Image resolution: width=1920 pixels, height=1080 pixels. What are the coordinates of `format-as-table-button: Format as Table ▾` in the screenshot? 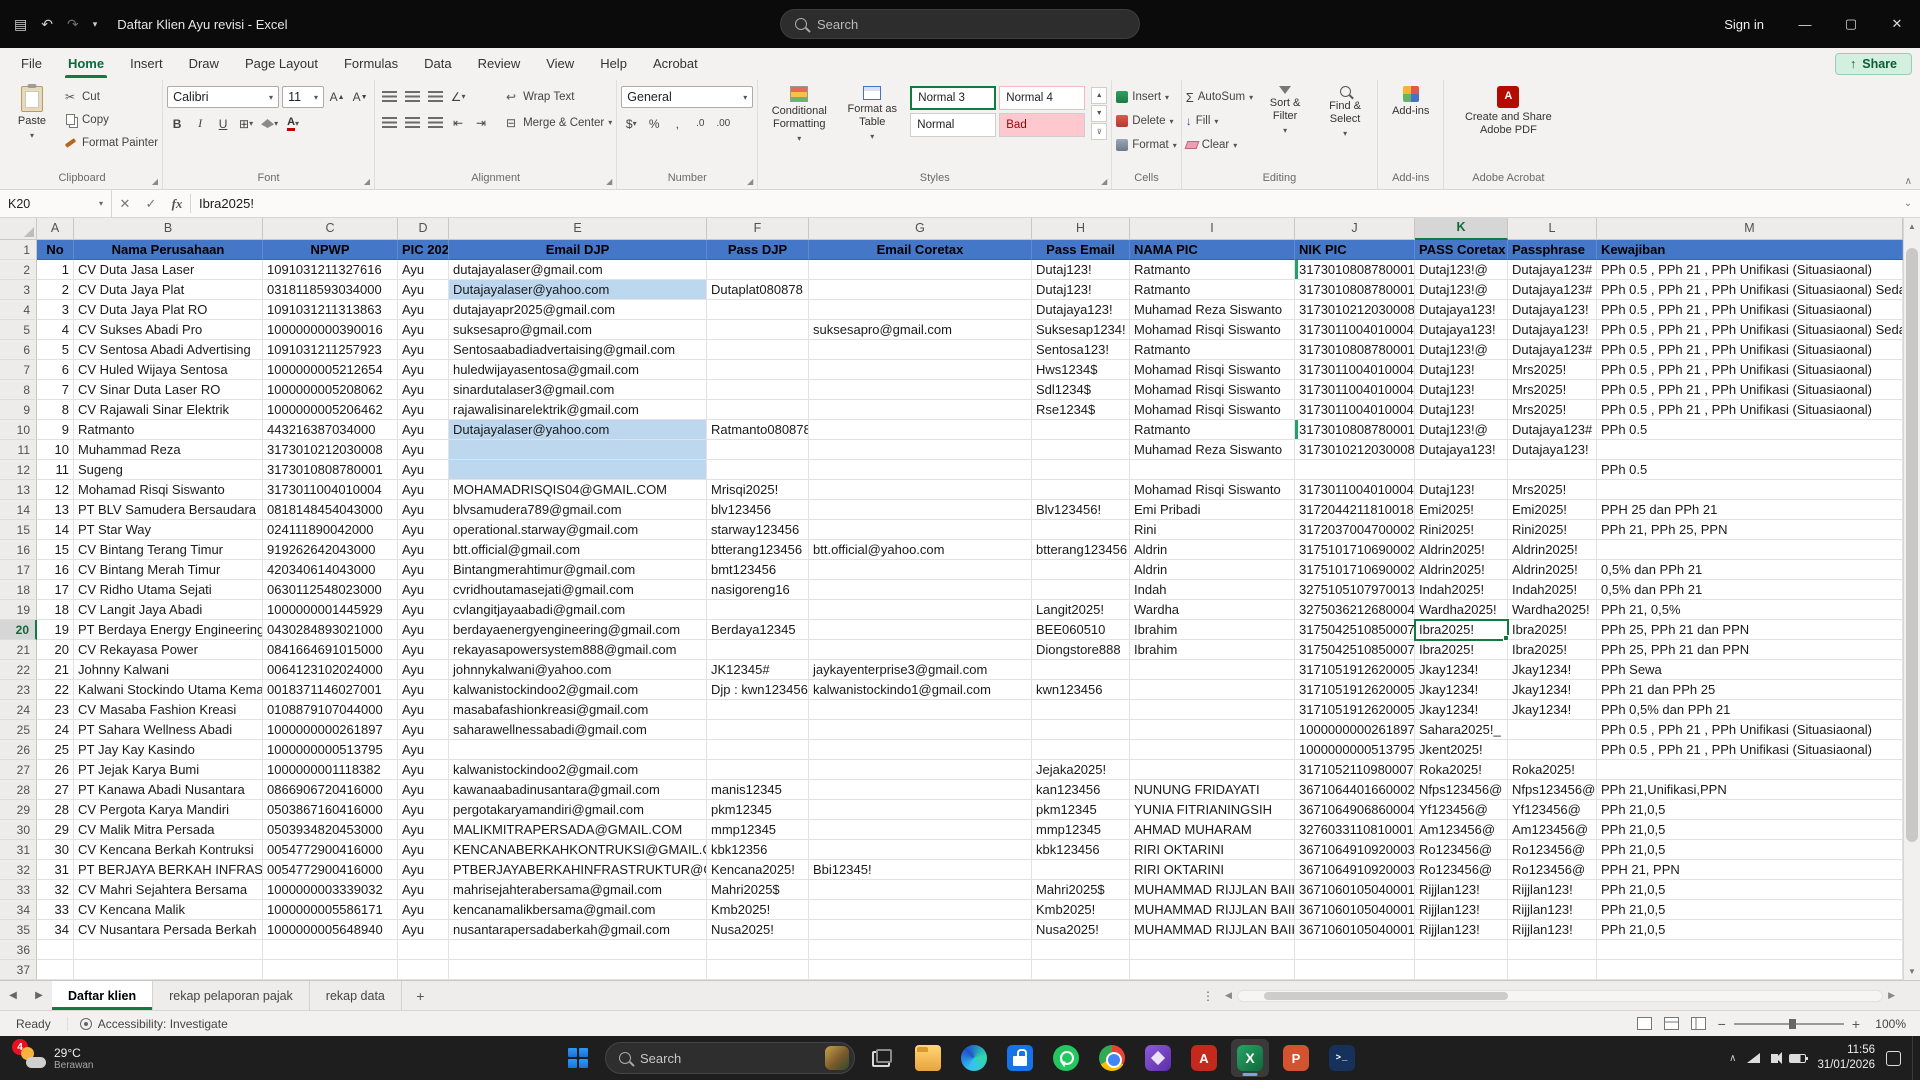 It's located at (872, 114).